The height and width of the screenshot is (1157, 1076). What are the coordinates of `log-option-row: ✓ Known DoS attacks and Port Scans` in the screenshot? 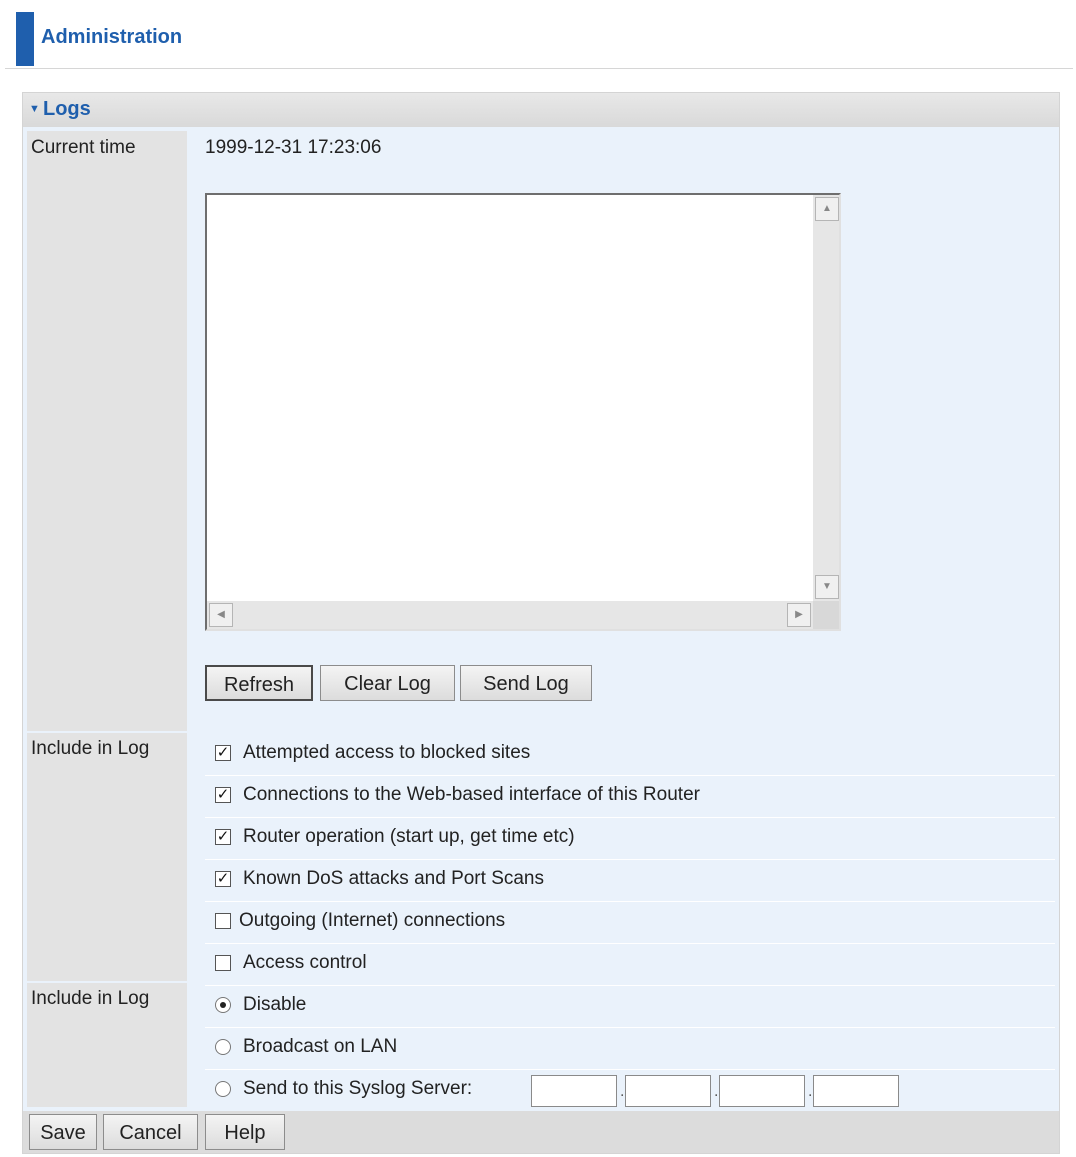 It's located at (630, 881).